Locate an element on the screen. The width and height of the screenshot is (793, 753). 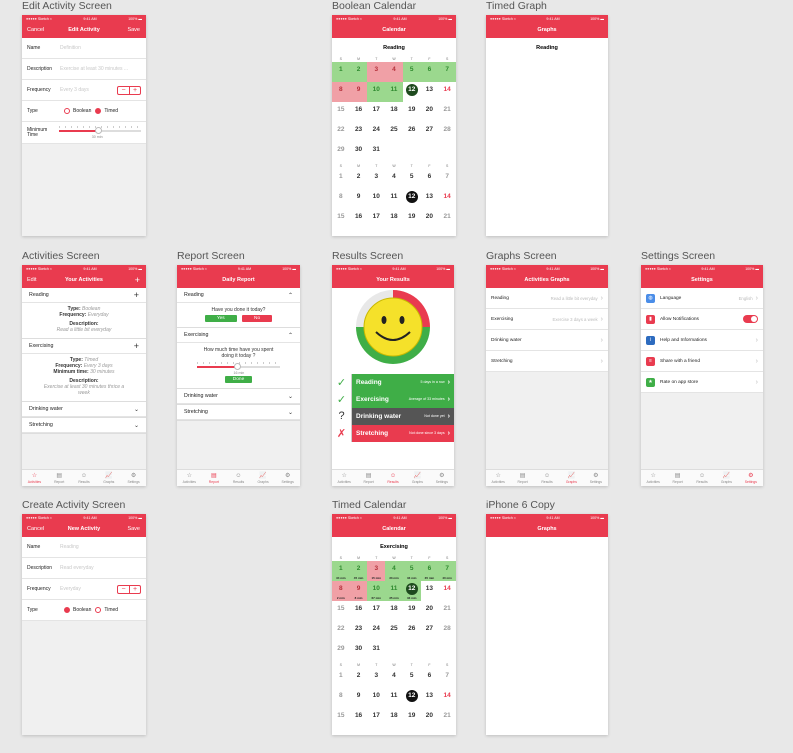
yes-button: Yes is located at coordinates (220, 318).